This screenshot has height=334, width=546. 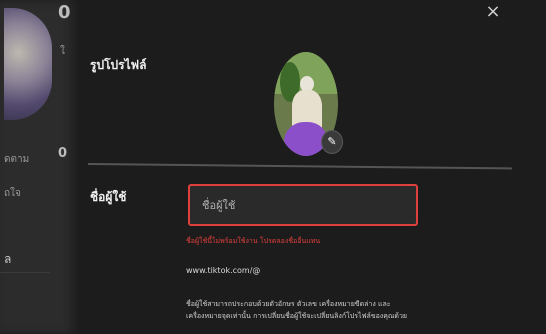 What do you see at coordinates (108, 197) in the screenshot?
I see `username-label: ชื่อผู้ใช้` at bounding box center [108, 197].